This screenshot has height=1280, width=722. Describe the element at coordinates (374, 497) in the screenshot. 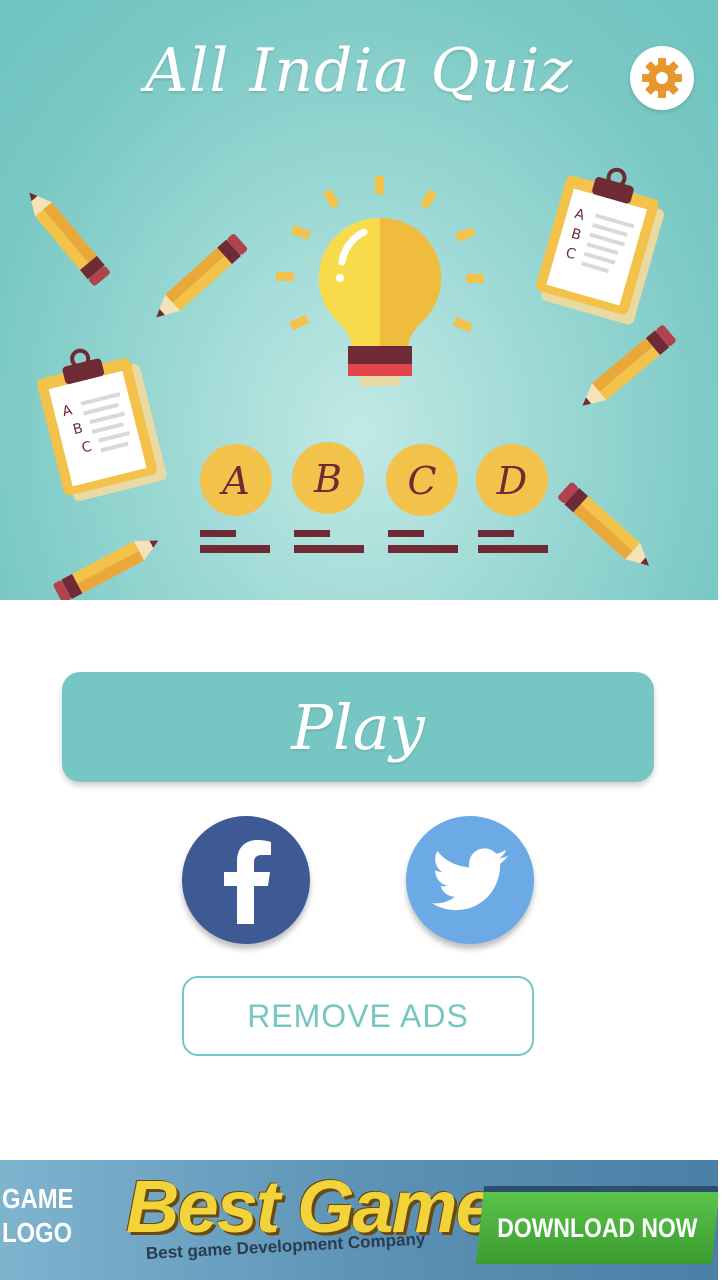

I see `answer-options: A B C D` at that location.